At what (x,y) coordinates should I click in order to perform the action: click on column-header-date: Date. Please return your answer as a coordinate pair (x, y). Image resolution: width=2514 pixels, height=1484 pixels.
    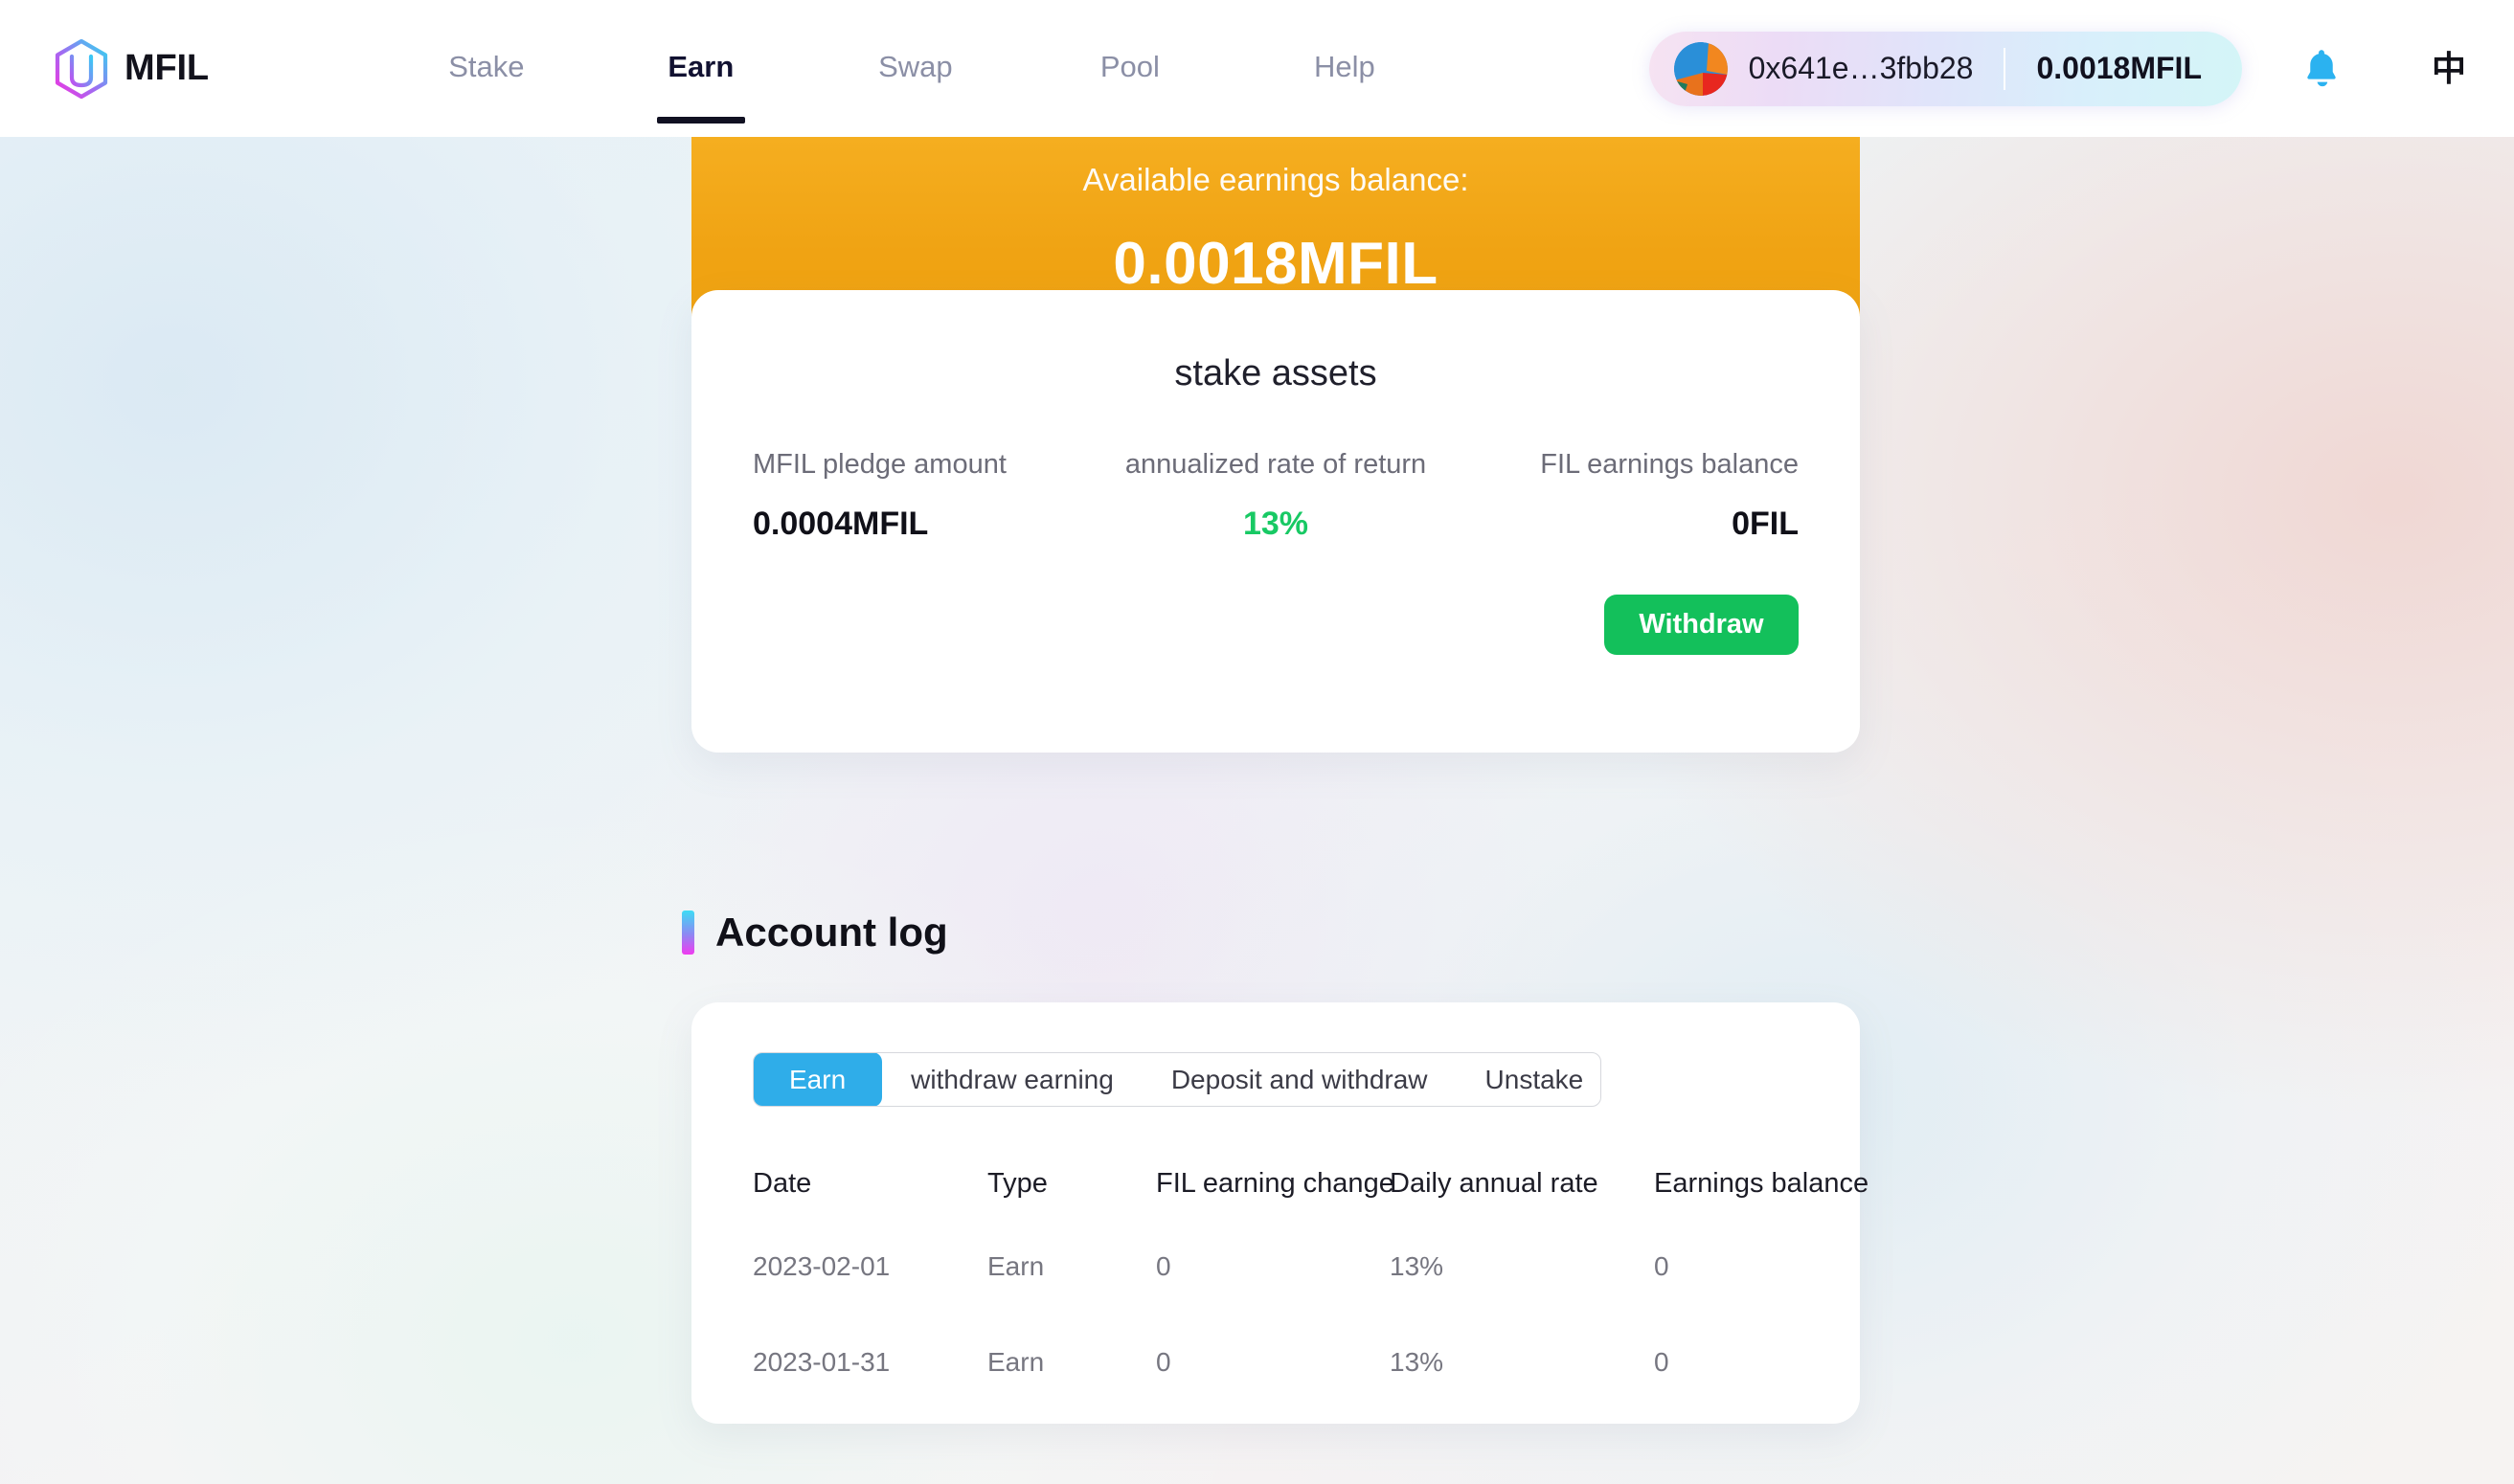
    Looking at the image, I should click on (782, 1183).